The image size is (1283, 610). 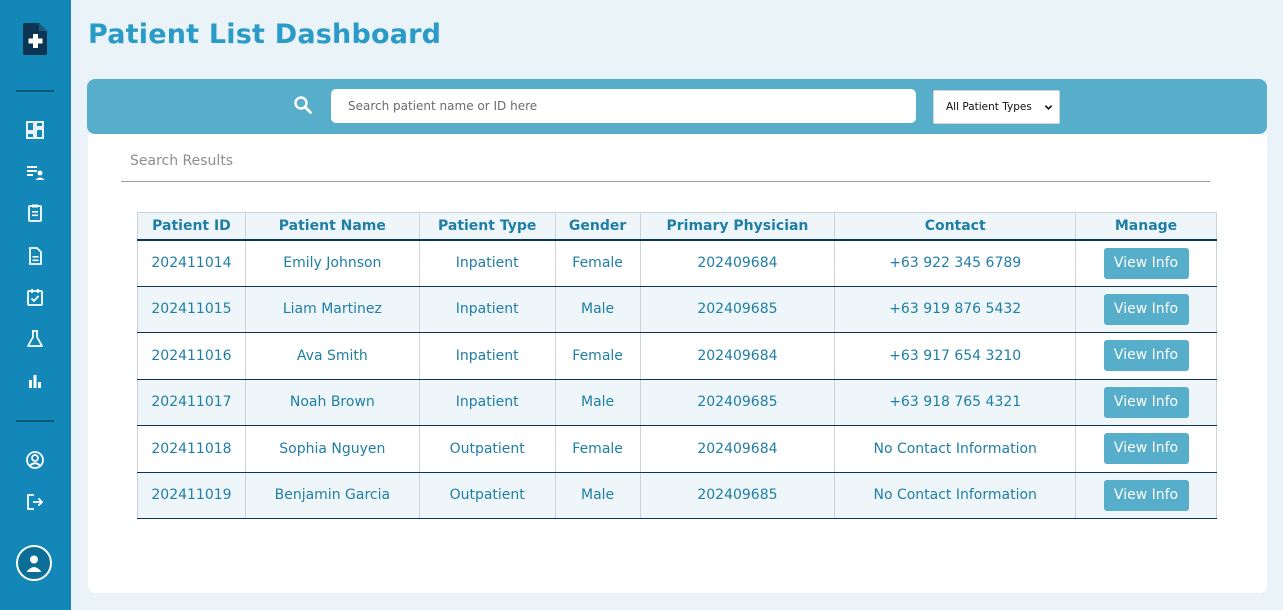 What do you see at coordinates (35, 381) in the screenshot?
I see `bar-chart-icon` at bounding box center [35, 381].